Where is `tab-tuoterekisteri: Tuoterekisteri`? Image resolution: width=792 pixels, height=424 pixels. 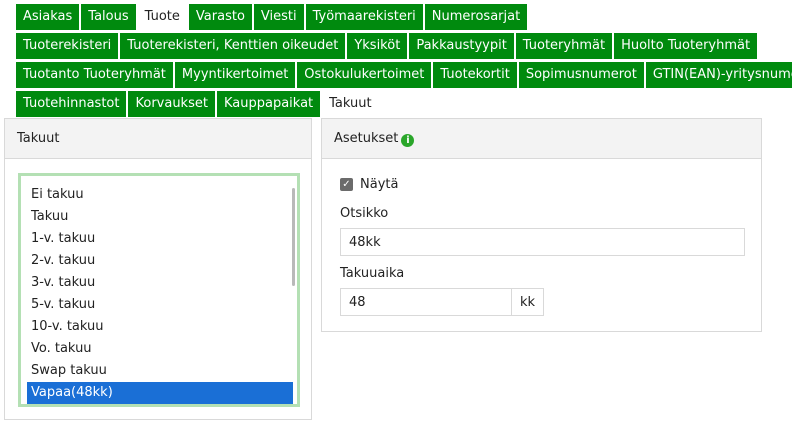
tab-tuoterekisteri: Tuoterekisteri is located at coordinates (67, 46).